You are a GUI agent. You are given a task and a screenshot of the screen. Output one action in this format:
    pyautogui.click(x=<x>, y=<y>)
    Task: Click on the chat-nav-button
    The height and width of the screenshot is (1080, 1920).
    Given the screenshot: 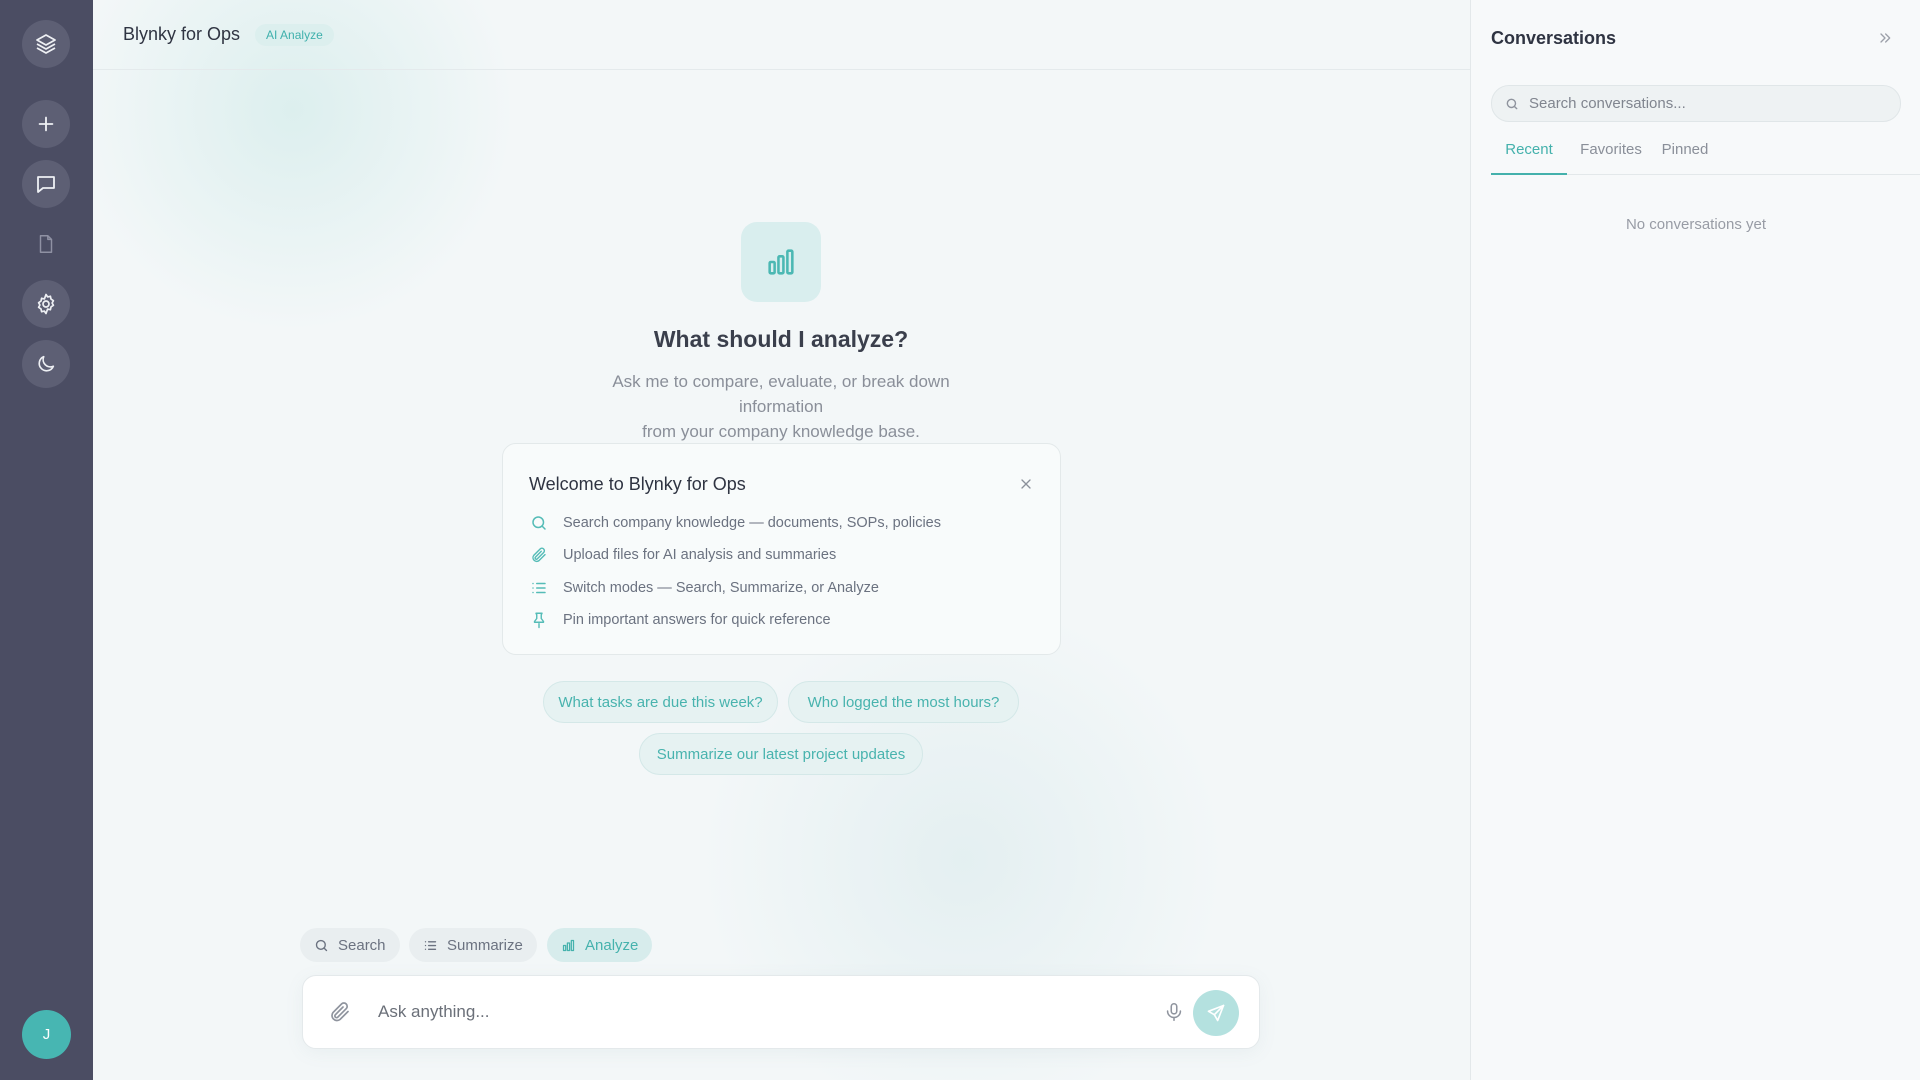 What is the action you would take?
    pyautogui.click(x=46, y=184)
    